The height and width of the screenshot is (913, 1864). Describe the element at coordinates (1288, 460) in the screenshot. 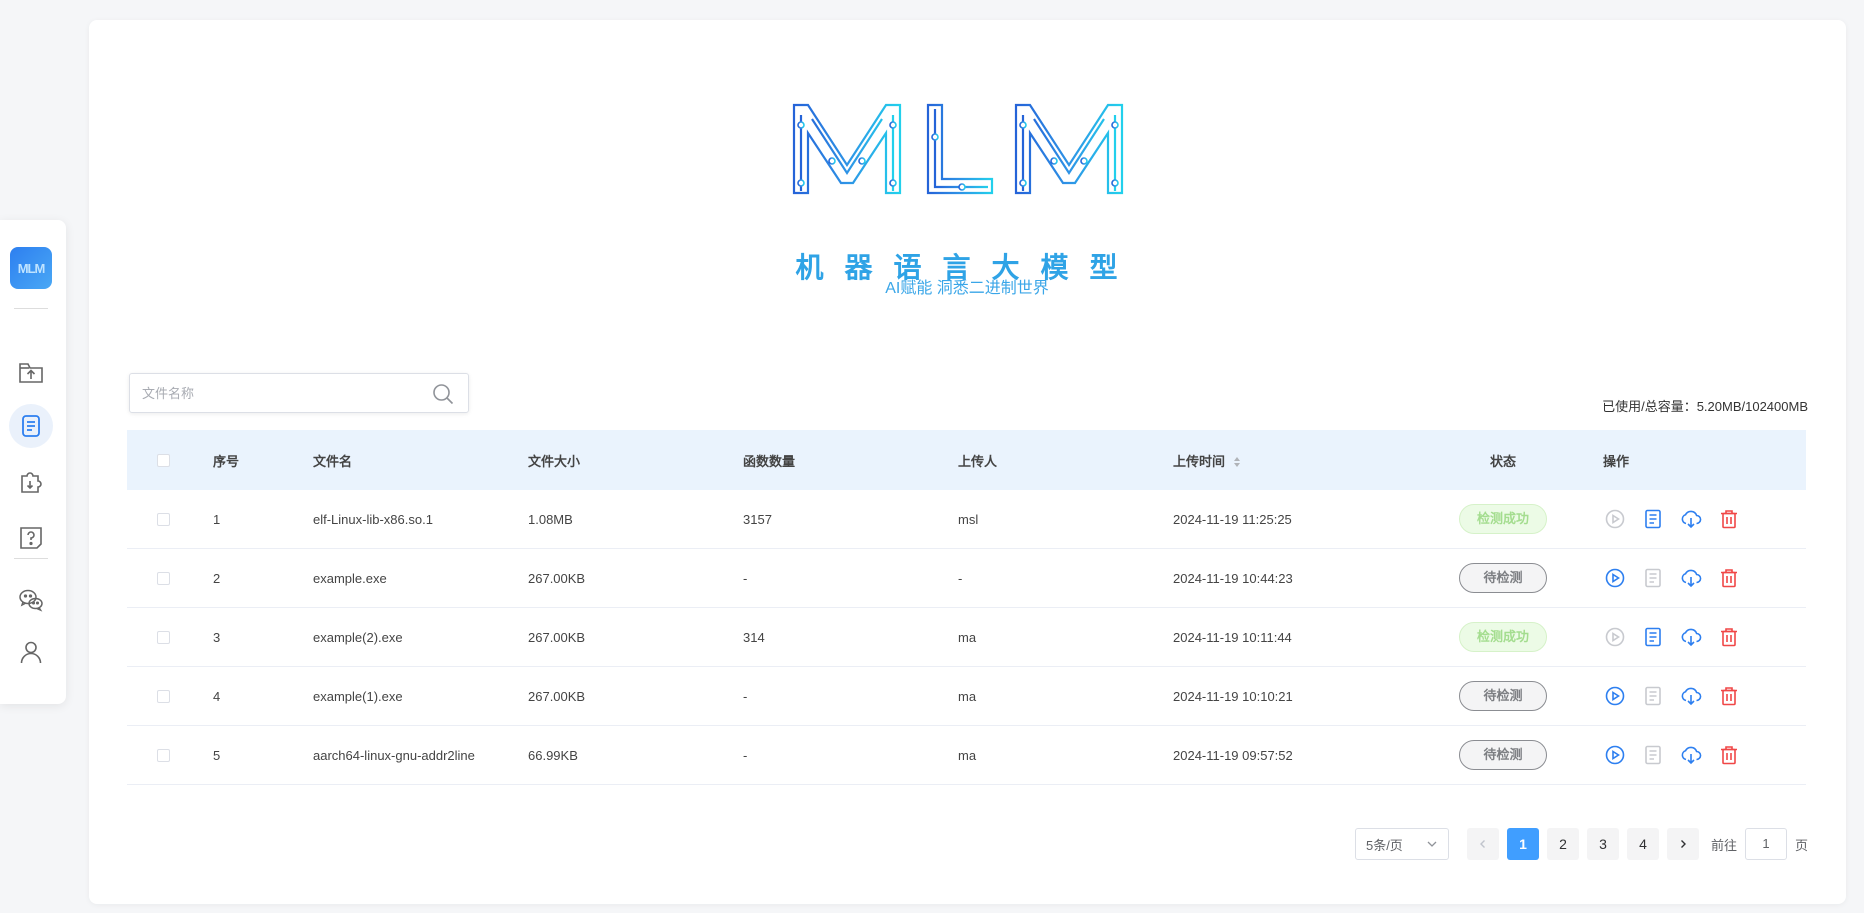

I see `header-upload-time-cell: 上传时间` at that location.